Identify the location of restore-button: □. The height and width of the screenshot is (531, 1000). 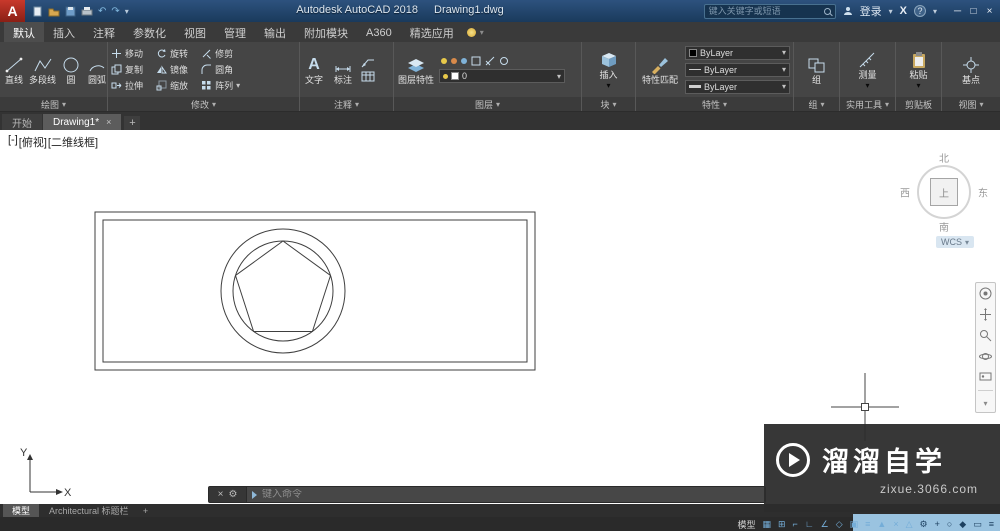
(973, 11).